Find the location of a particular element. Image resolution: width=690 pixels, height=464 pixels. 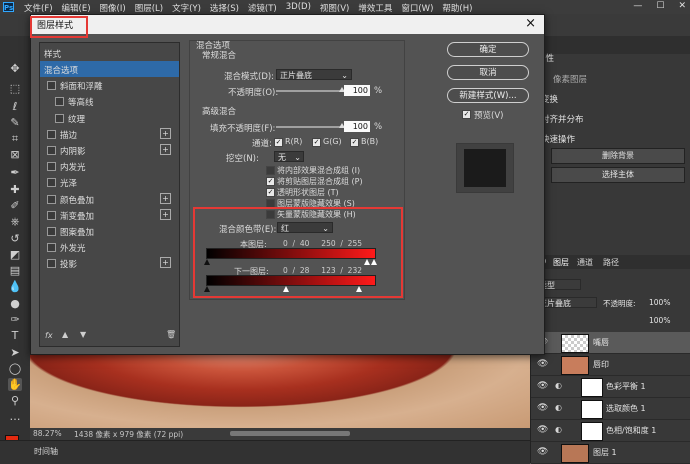

frame-tool-icon: ⊠ is located at coordinates (15, 154).